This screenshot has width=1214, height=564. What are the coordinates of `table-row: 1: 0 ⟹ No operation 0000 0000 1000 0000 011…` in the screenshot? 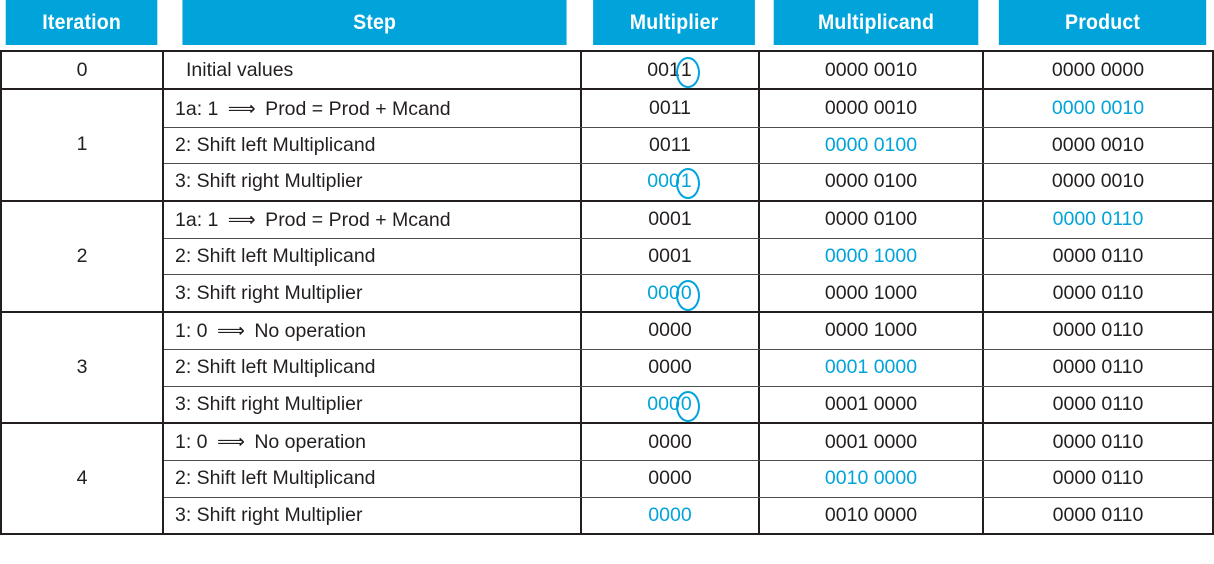 It's located at (688, 331).